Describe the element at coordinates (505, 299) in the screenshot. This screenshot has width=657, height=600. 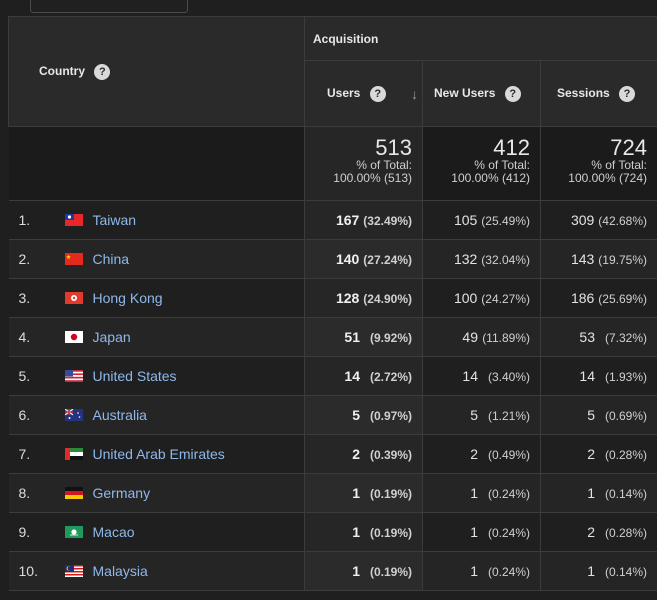
I see `new-users-percent: (24.27%)` at that location.